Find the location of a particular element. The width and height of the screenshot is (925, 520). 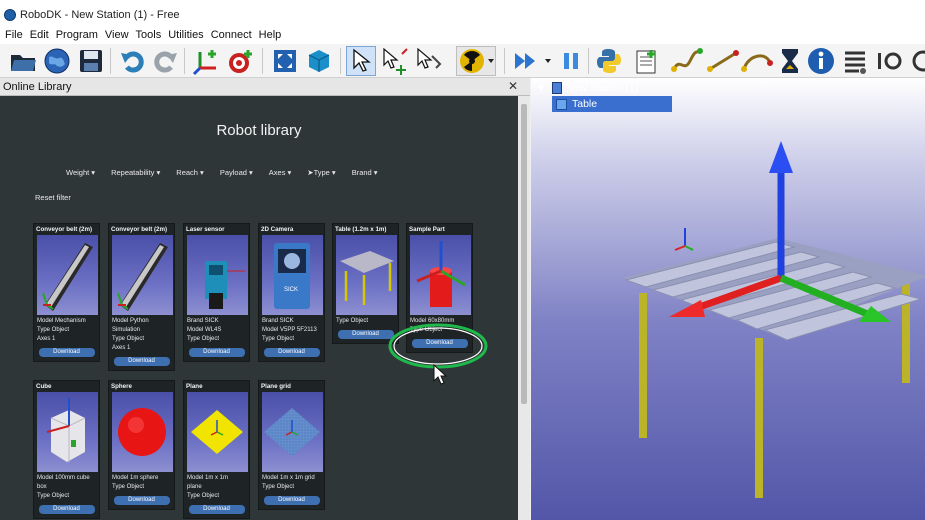

menu-utilities: Utilities is located at coordinates (187, 35).